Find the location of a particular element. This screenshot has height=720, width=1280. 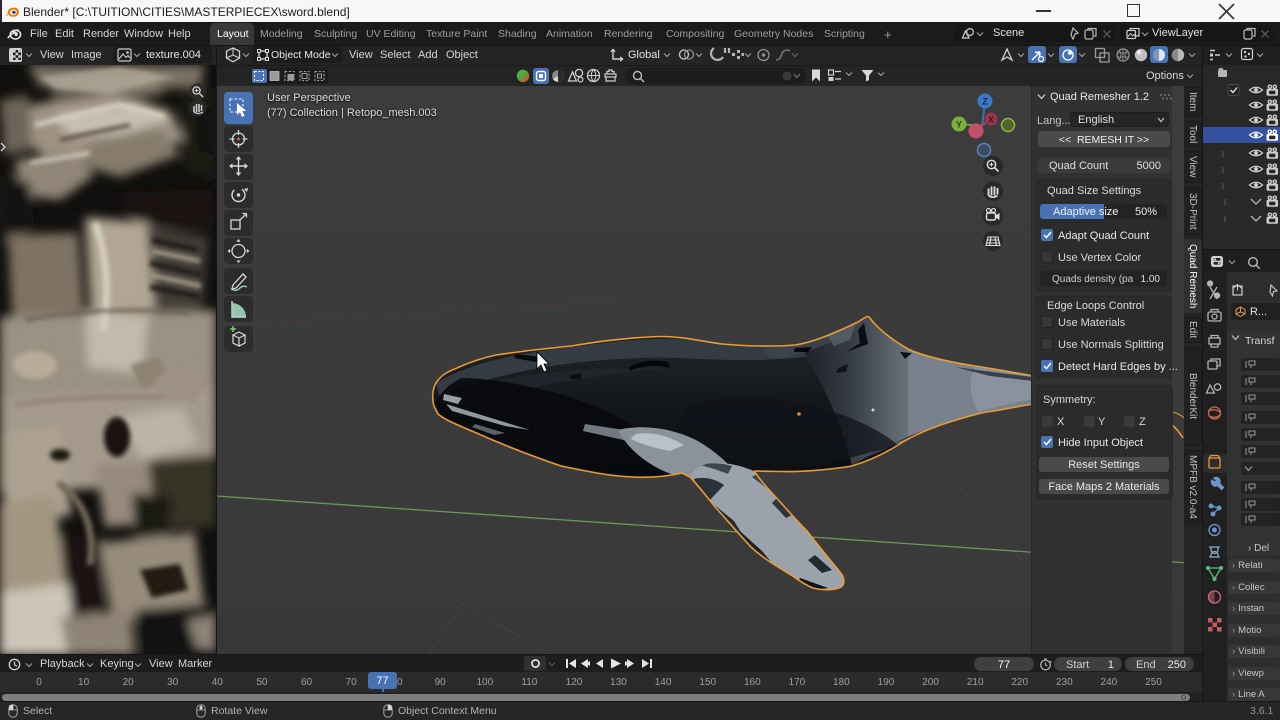

svg-text: Z is located at coordinates (985, 102).